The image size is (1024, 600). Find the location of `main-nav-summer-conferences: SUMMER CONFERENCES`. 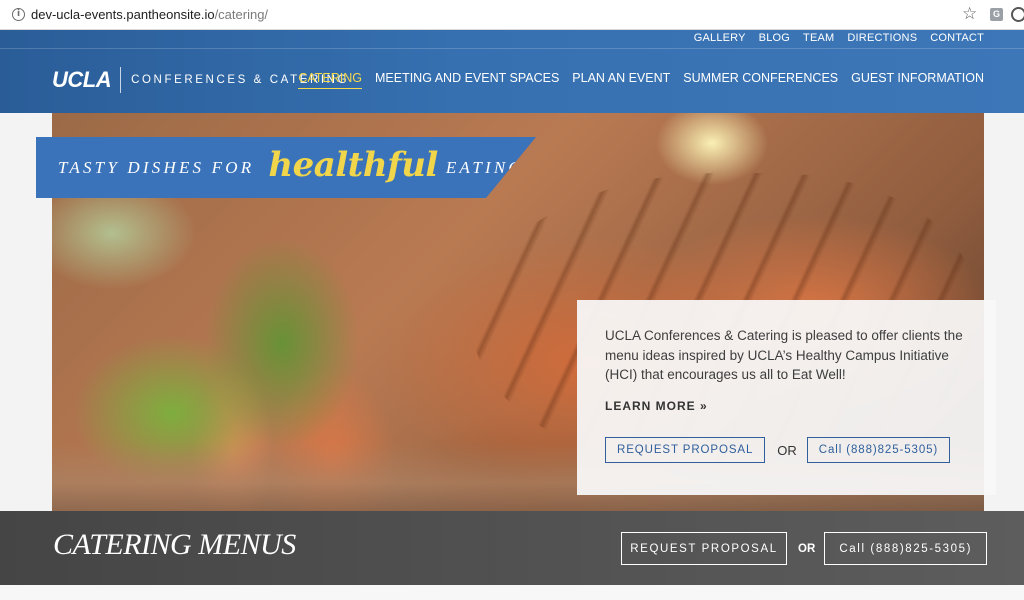

main-nav-summer-conferences: SUMMER CONFERENCES is located at coordinates (760, 80).